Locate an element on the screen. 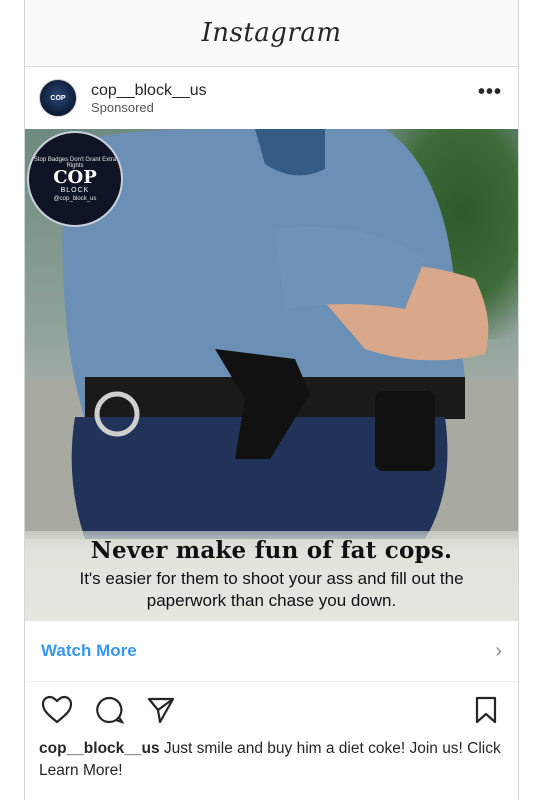 This screenshot has height=800, width=541. app-header: Instagram is located at coordinates (271, 33).